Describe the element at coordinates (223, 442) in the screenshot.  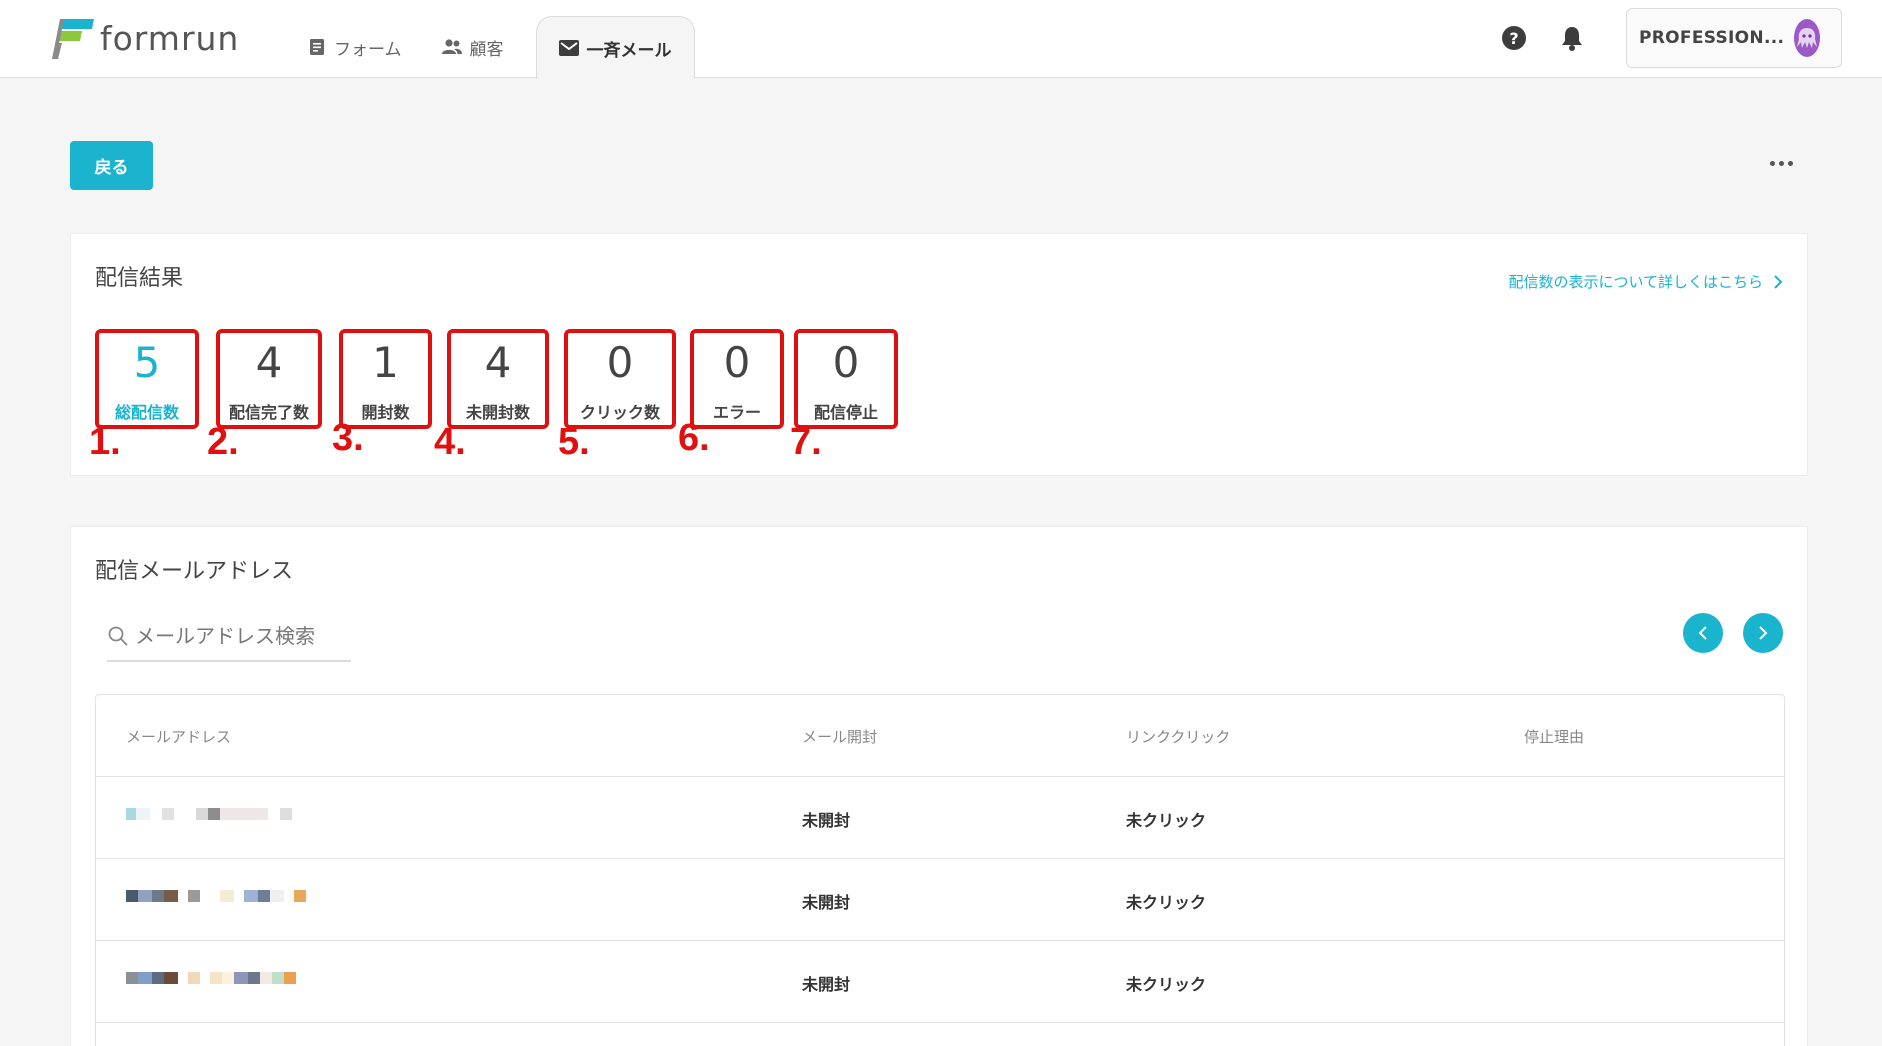
I see `annotation-marker: 2.` at that location.